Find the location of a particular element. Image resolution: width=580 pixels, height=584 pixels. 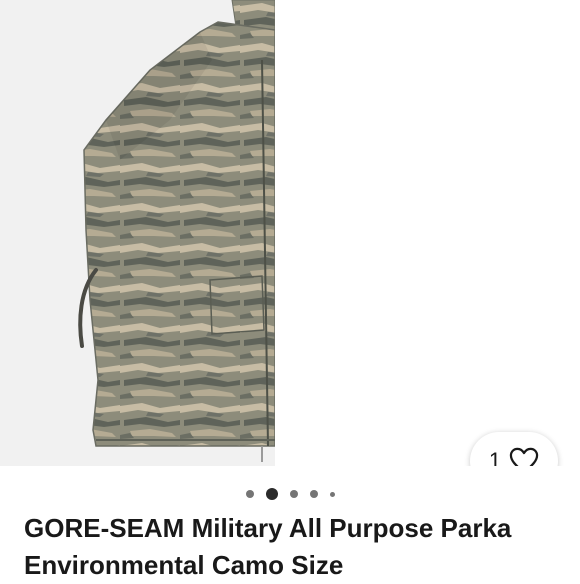

carousel-dot-active is located at coordinates (271, 494).